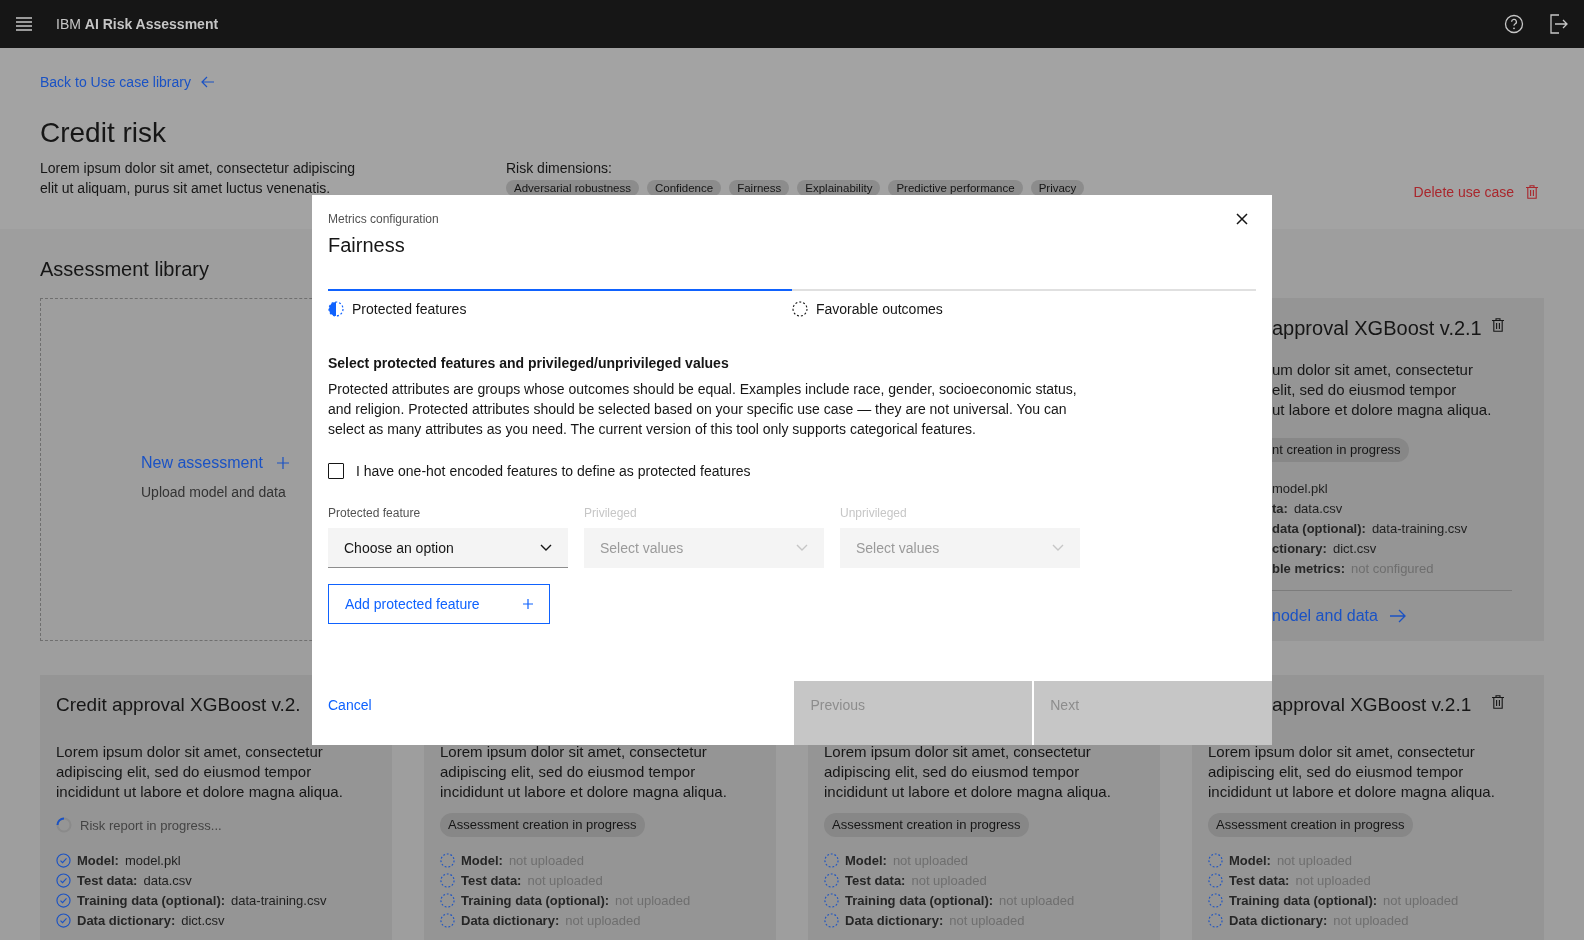  I want to click on progress-step: Protected features, so click(560, 304).